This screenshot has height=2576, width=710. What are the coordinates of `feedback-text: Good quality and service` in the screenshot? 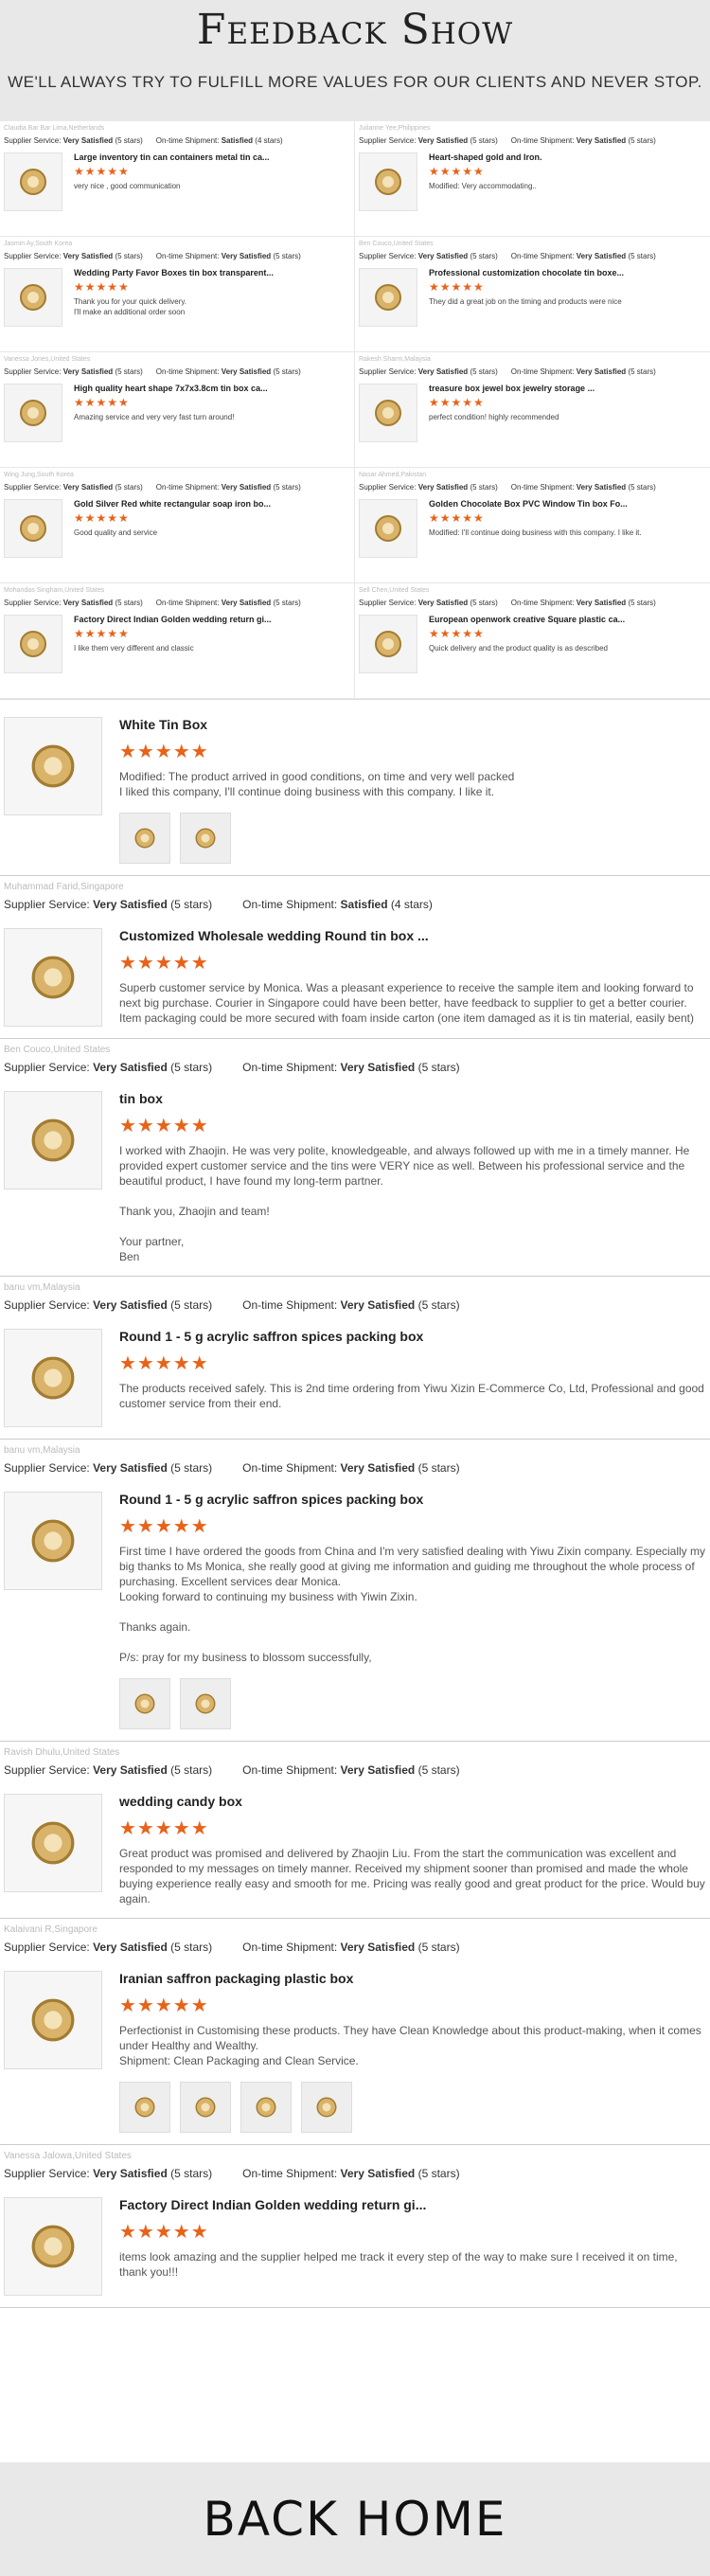 It's located at (116, 532).